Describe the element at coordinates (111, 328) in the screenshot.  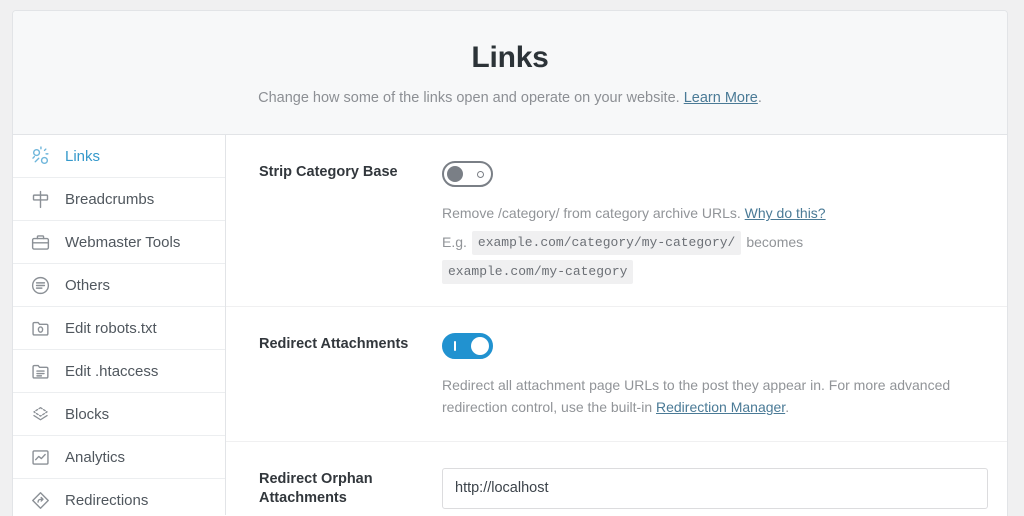
I see `sidebar-item-label: Edit robots.txt` at that location.